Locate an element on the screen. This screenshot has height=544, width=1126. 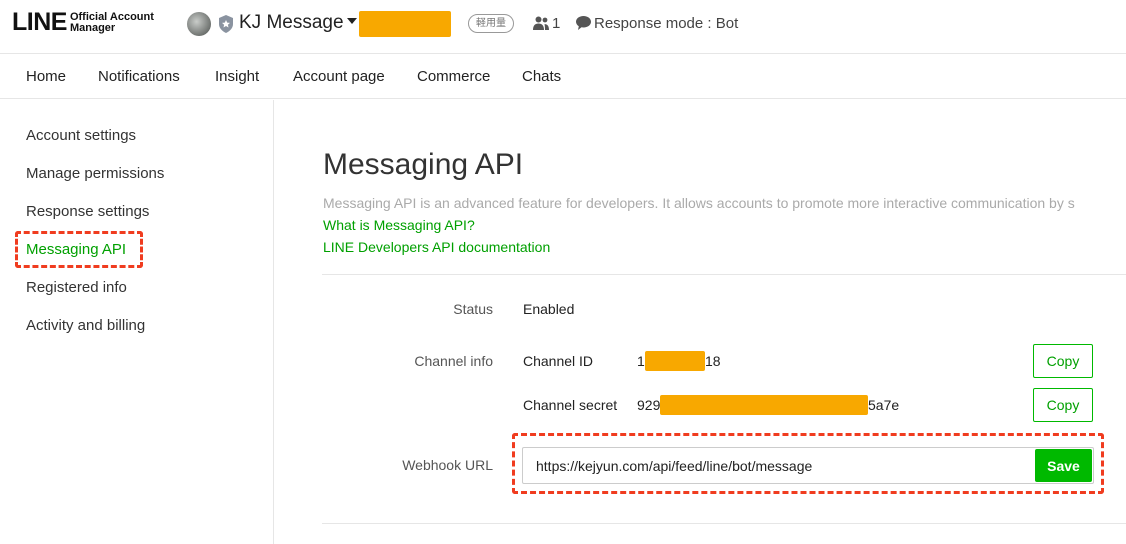
logo-sub-text: Official Account Manager is located at coordinates (111, 22).